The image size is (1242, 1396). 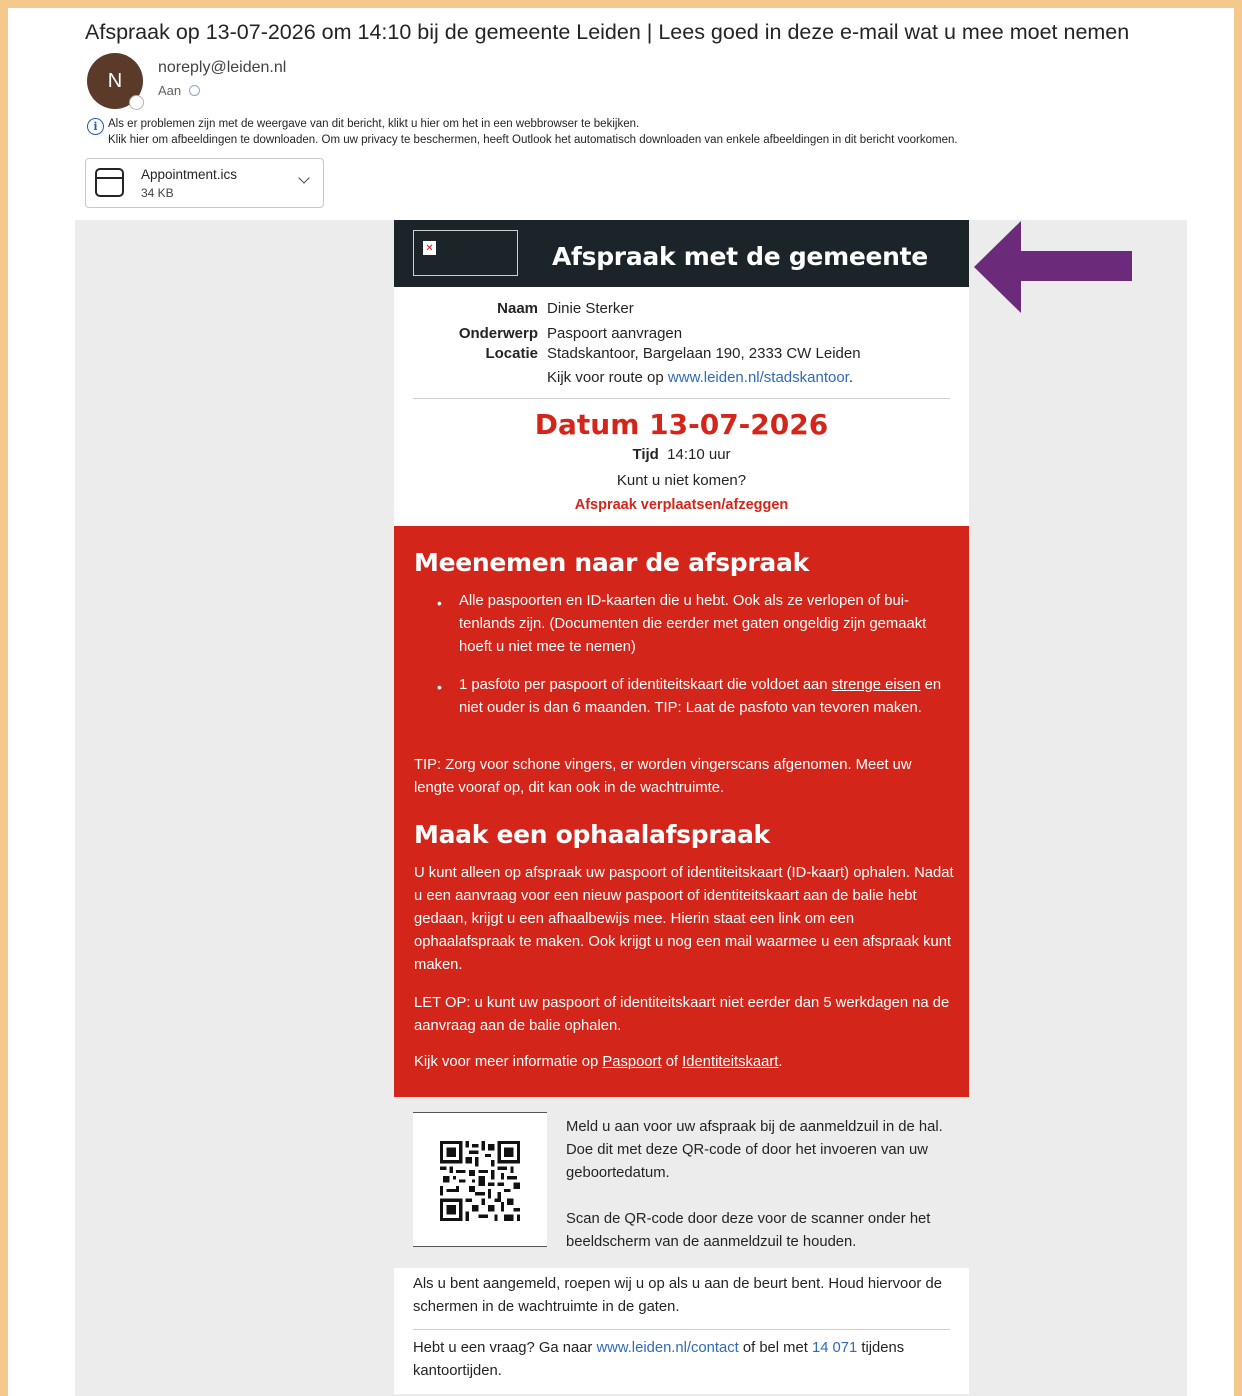 I want to click on calendar-file-icon, so click(x=109, y=182).